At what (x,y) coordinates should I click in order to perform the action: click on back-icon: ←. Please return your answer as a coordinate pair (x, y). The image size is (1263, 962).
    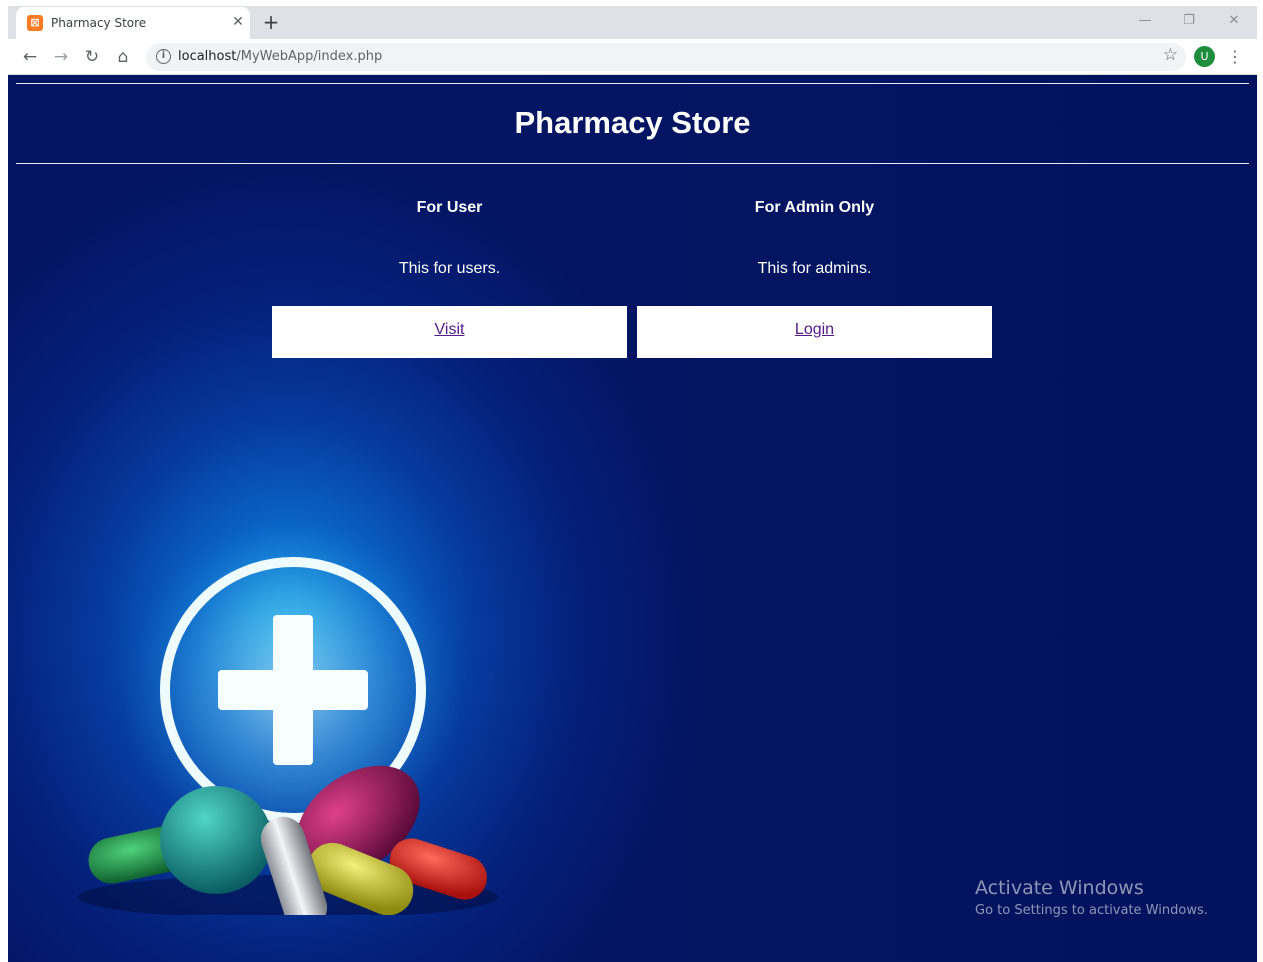
    Looking at the image, I should click on (30, 57).